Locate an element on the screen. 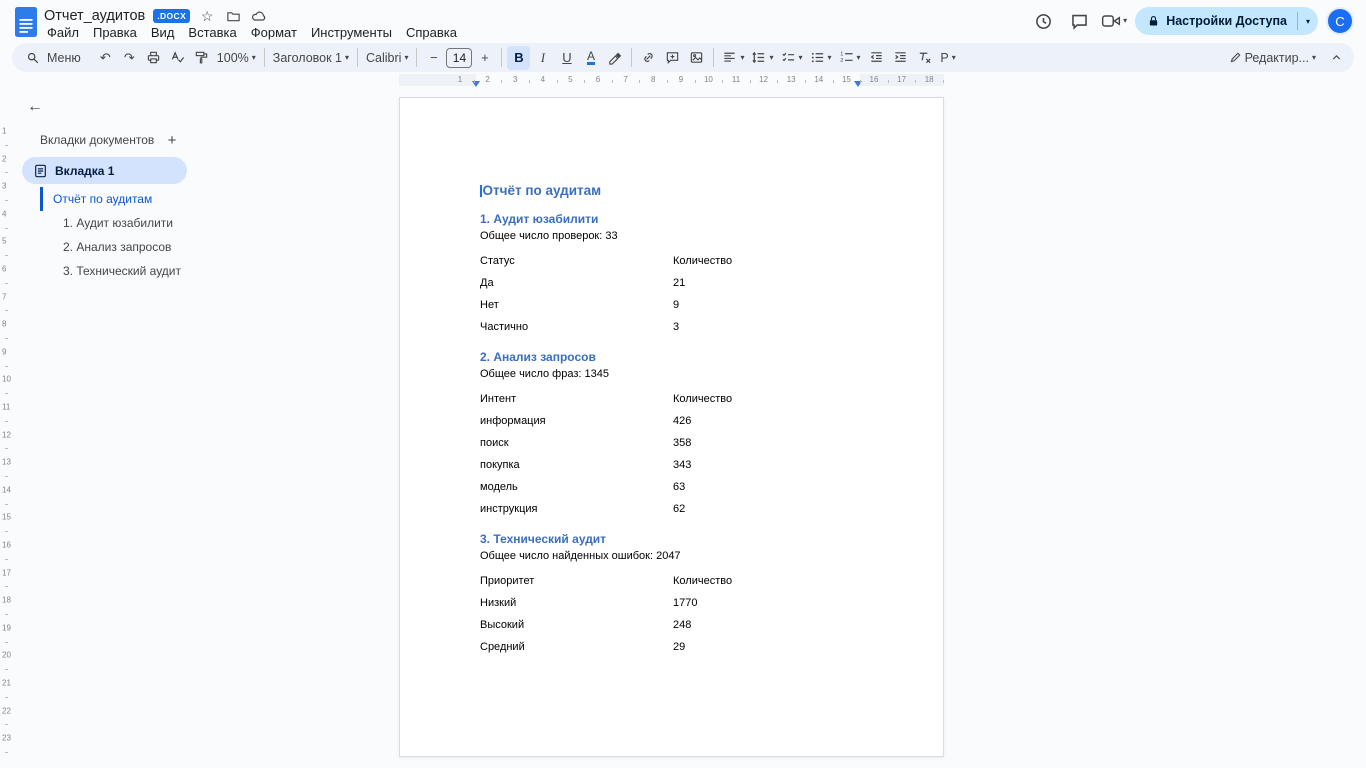  table-row: Низкий 1770 is located at coordinates (684, 603).